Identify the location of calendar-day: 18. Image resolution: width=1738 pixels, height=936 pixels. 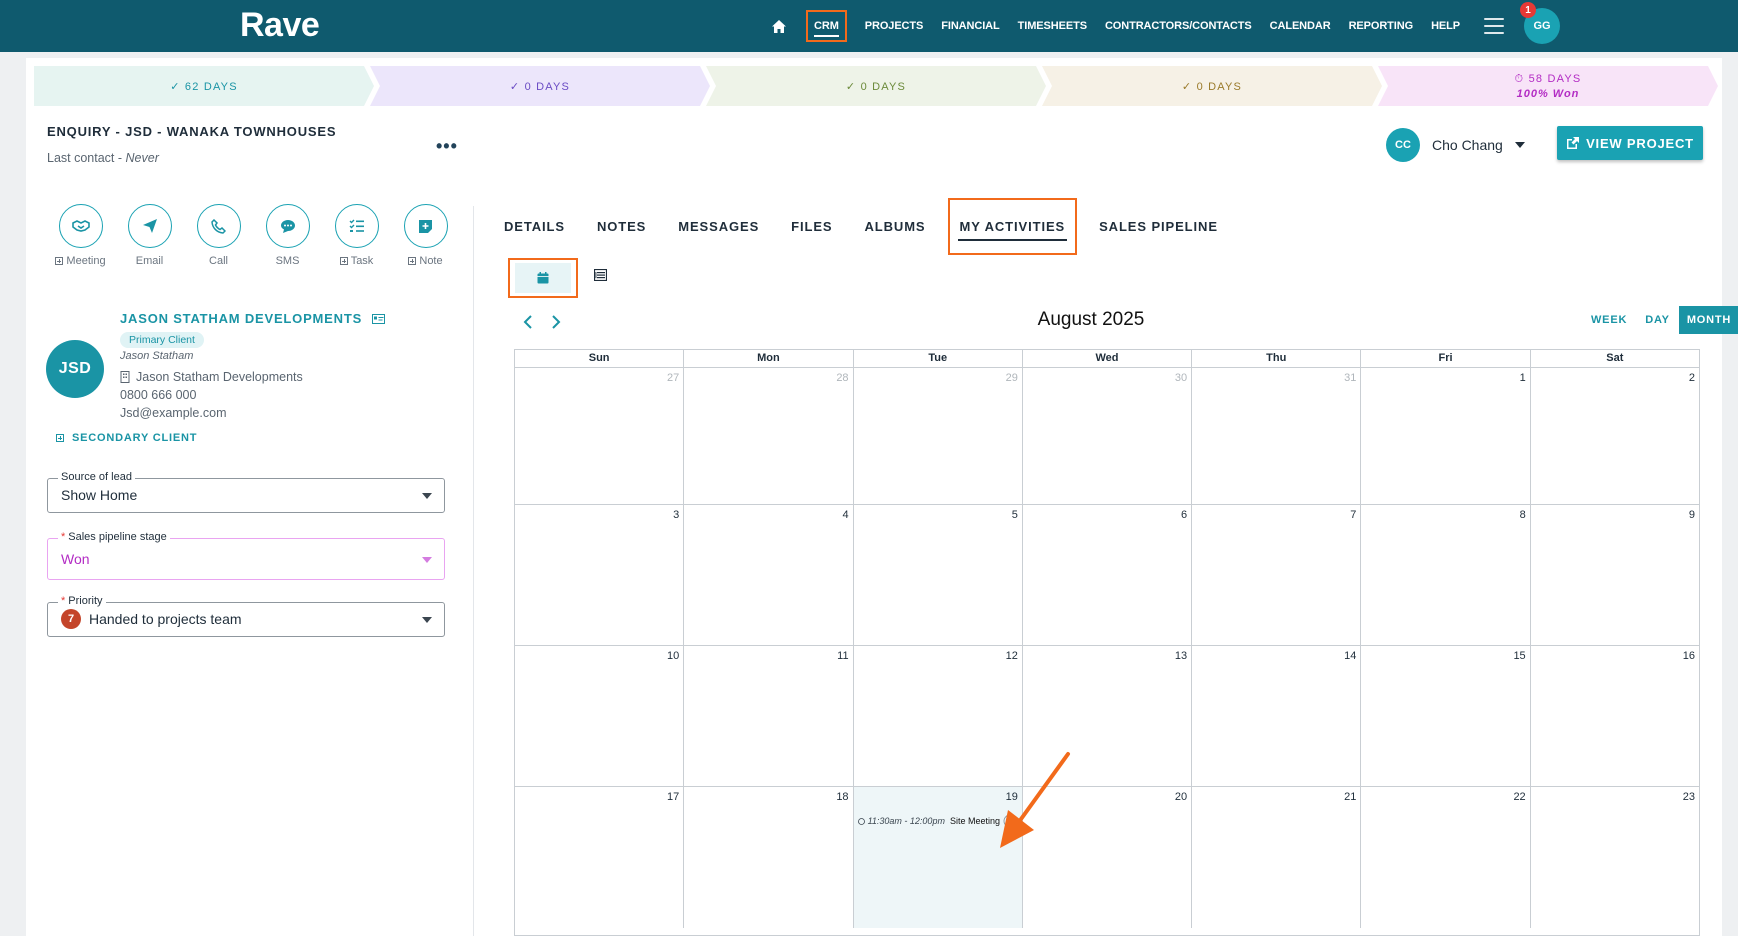
(769, 857).